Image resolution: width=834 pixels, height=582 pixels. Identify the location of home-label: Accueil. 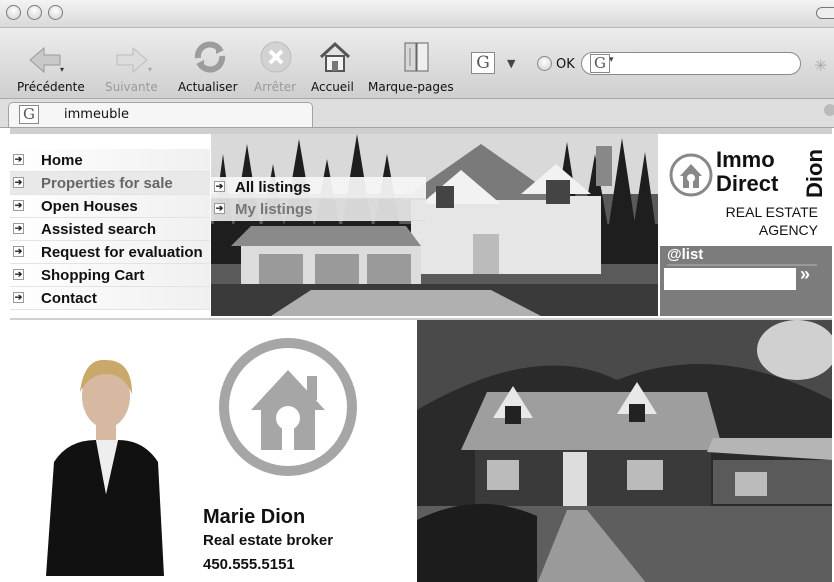
(332, 87).